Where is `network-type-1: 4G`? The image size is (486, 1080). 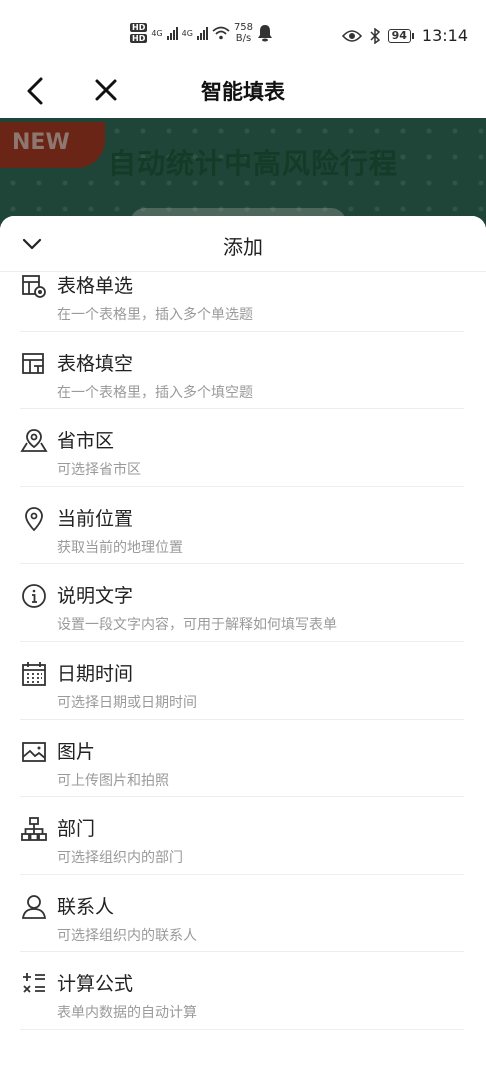 network-type-1: 4G is located at coordinates (157, 33).